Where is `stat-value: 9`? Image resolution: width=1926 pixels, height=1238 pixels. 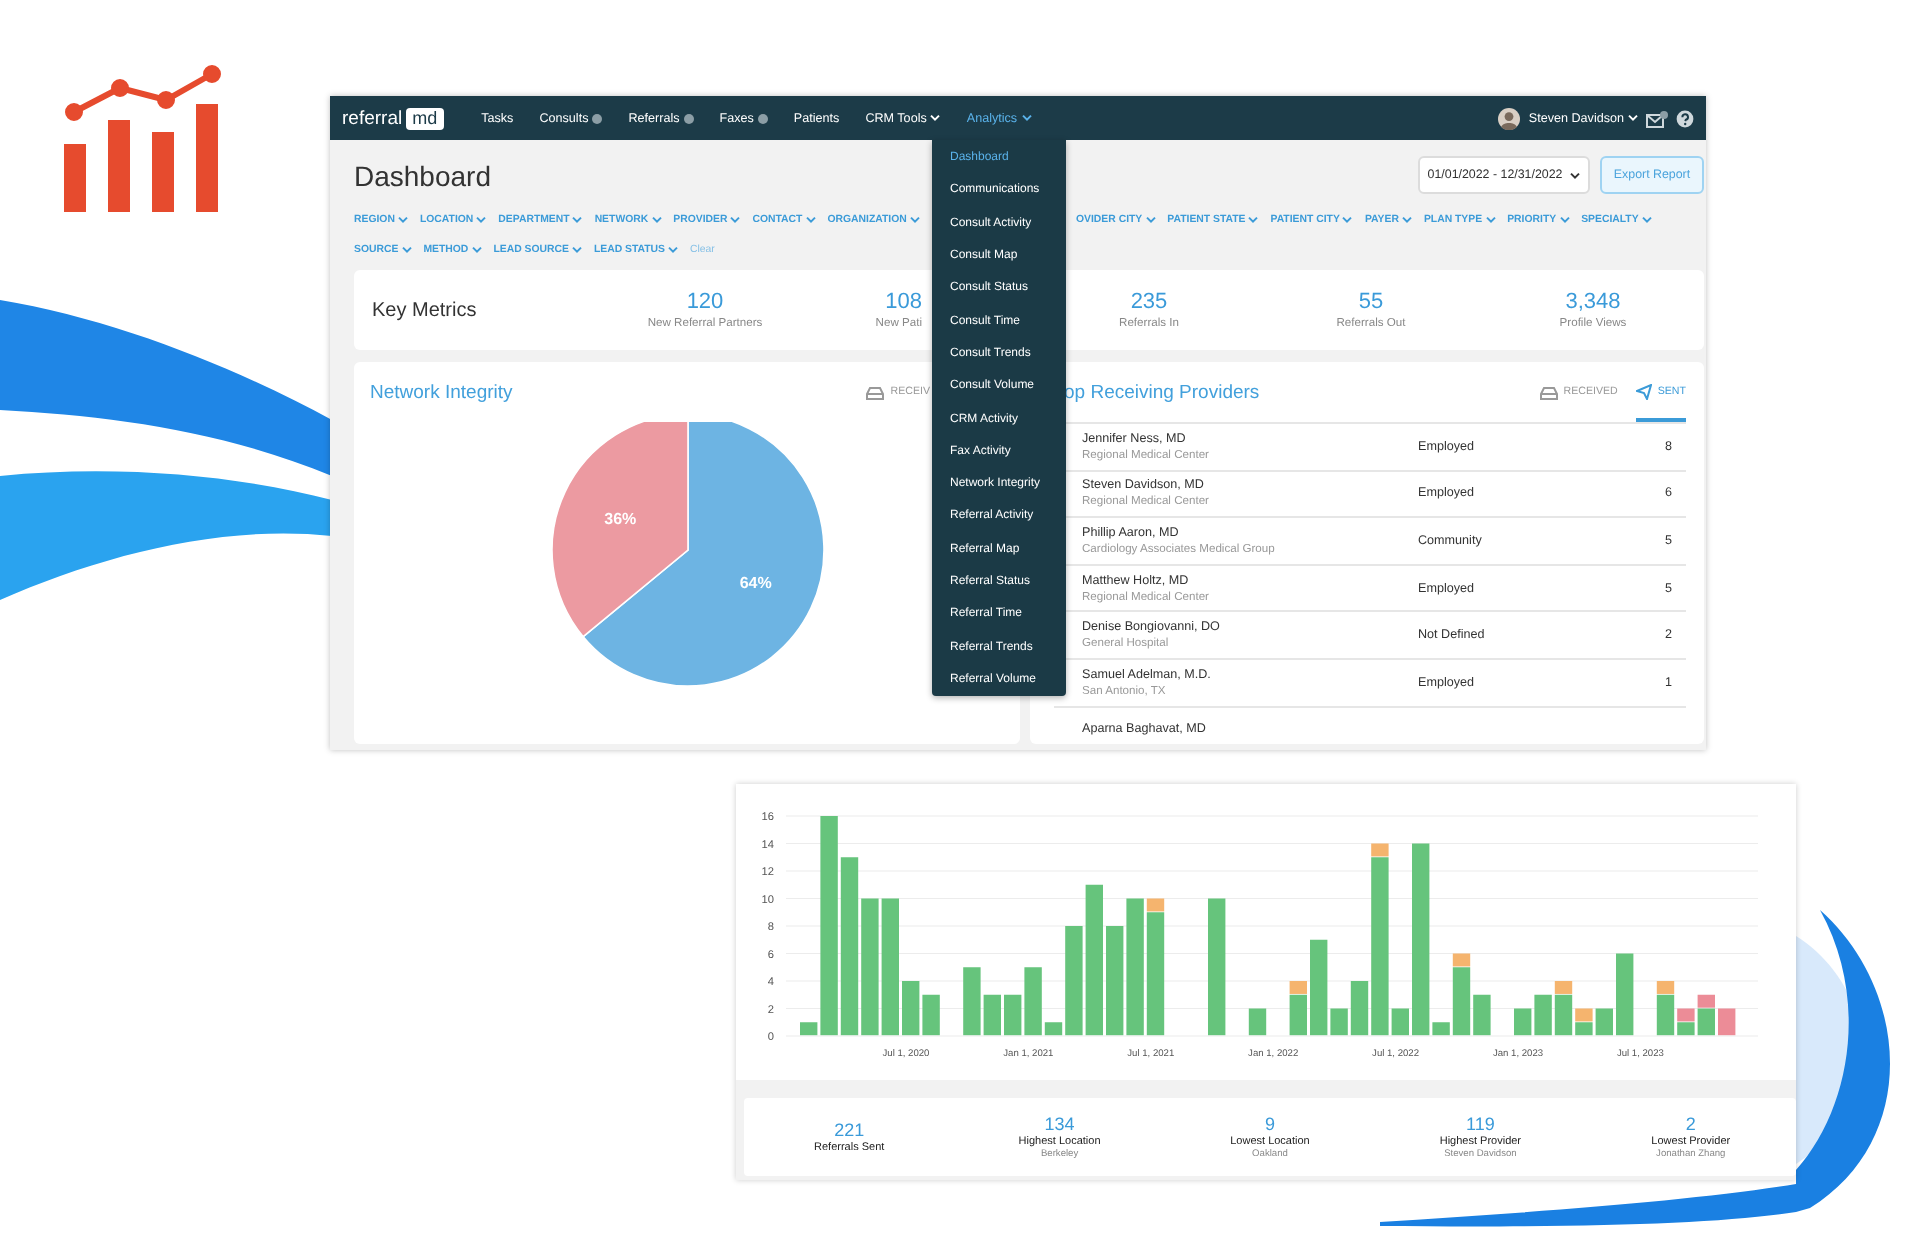 stat-value: 9 is located at coordinates (1269, 1124).